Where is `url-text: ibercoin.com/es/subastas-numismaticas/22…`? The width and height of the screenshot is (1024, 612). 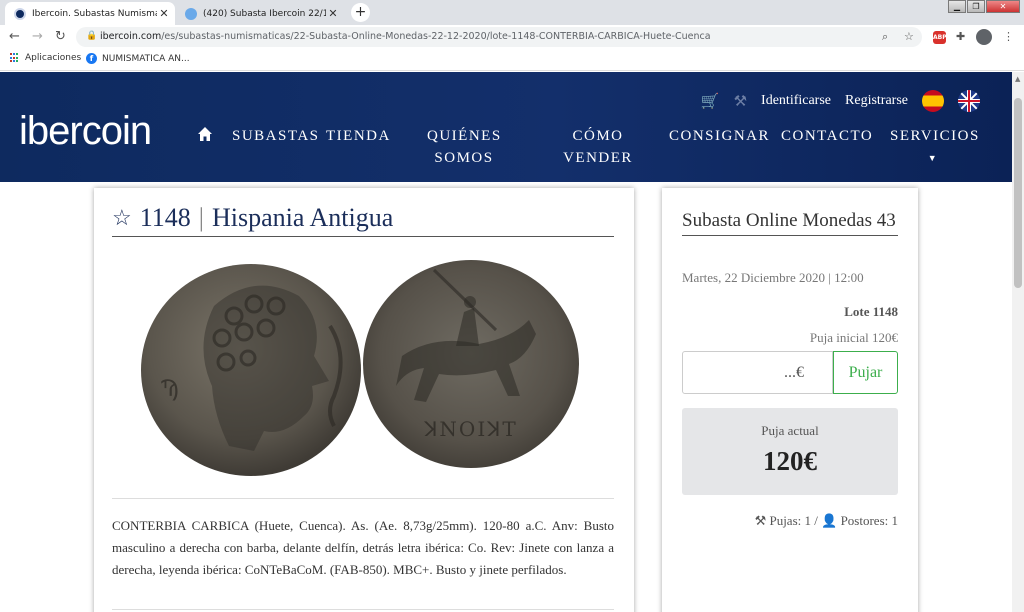 url-text: ibercoin.com/es/subastas-numismaticas/22… is located at coordinates (405, 36).